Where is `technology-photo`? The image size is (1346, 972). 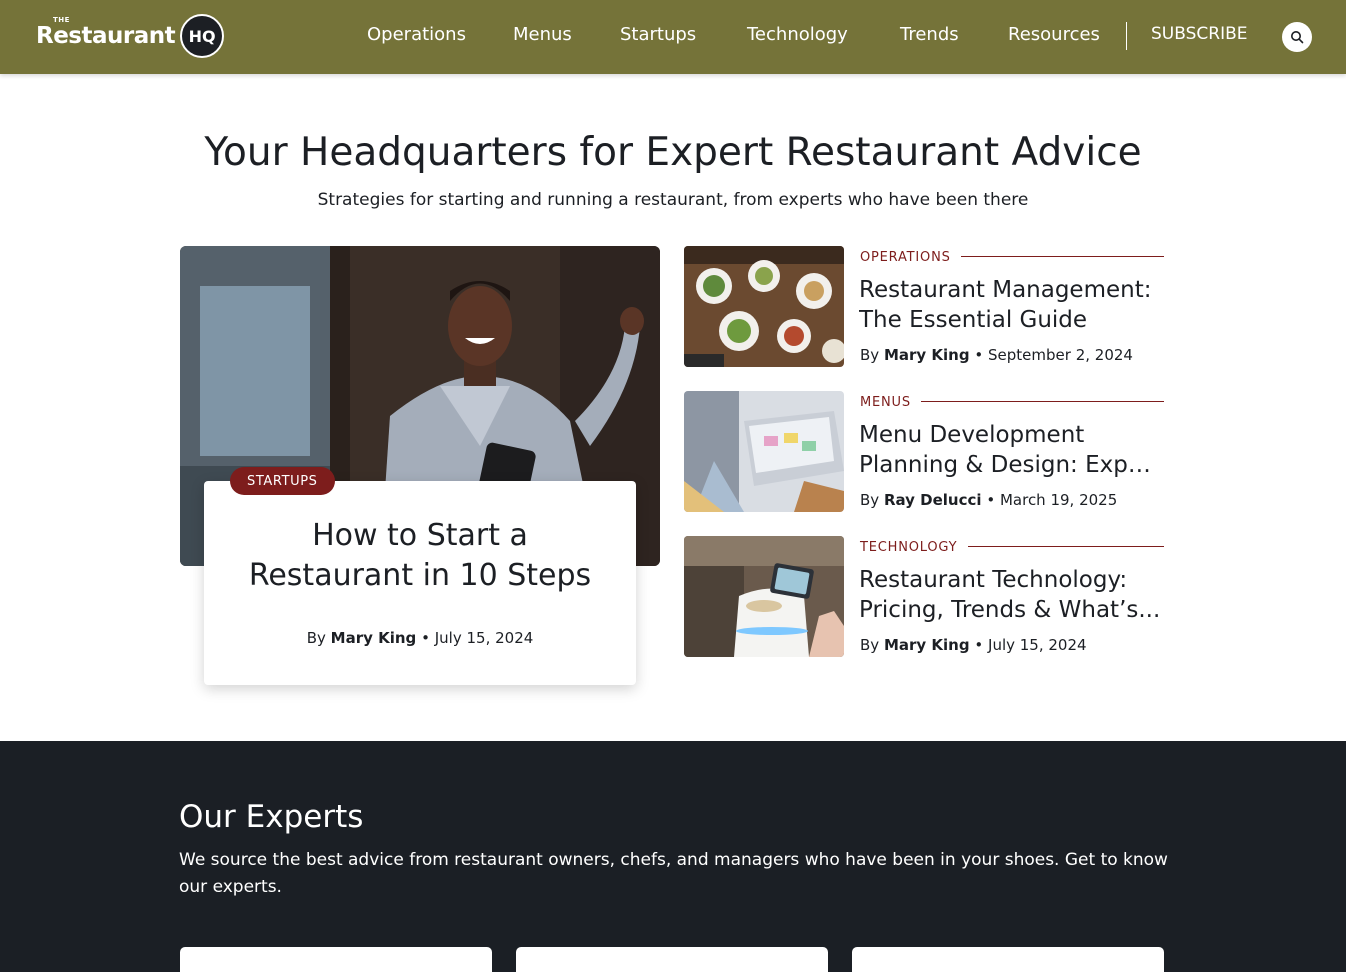 technology-photo is located at coordinates (764, 596).